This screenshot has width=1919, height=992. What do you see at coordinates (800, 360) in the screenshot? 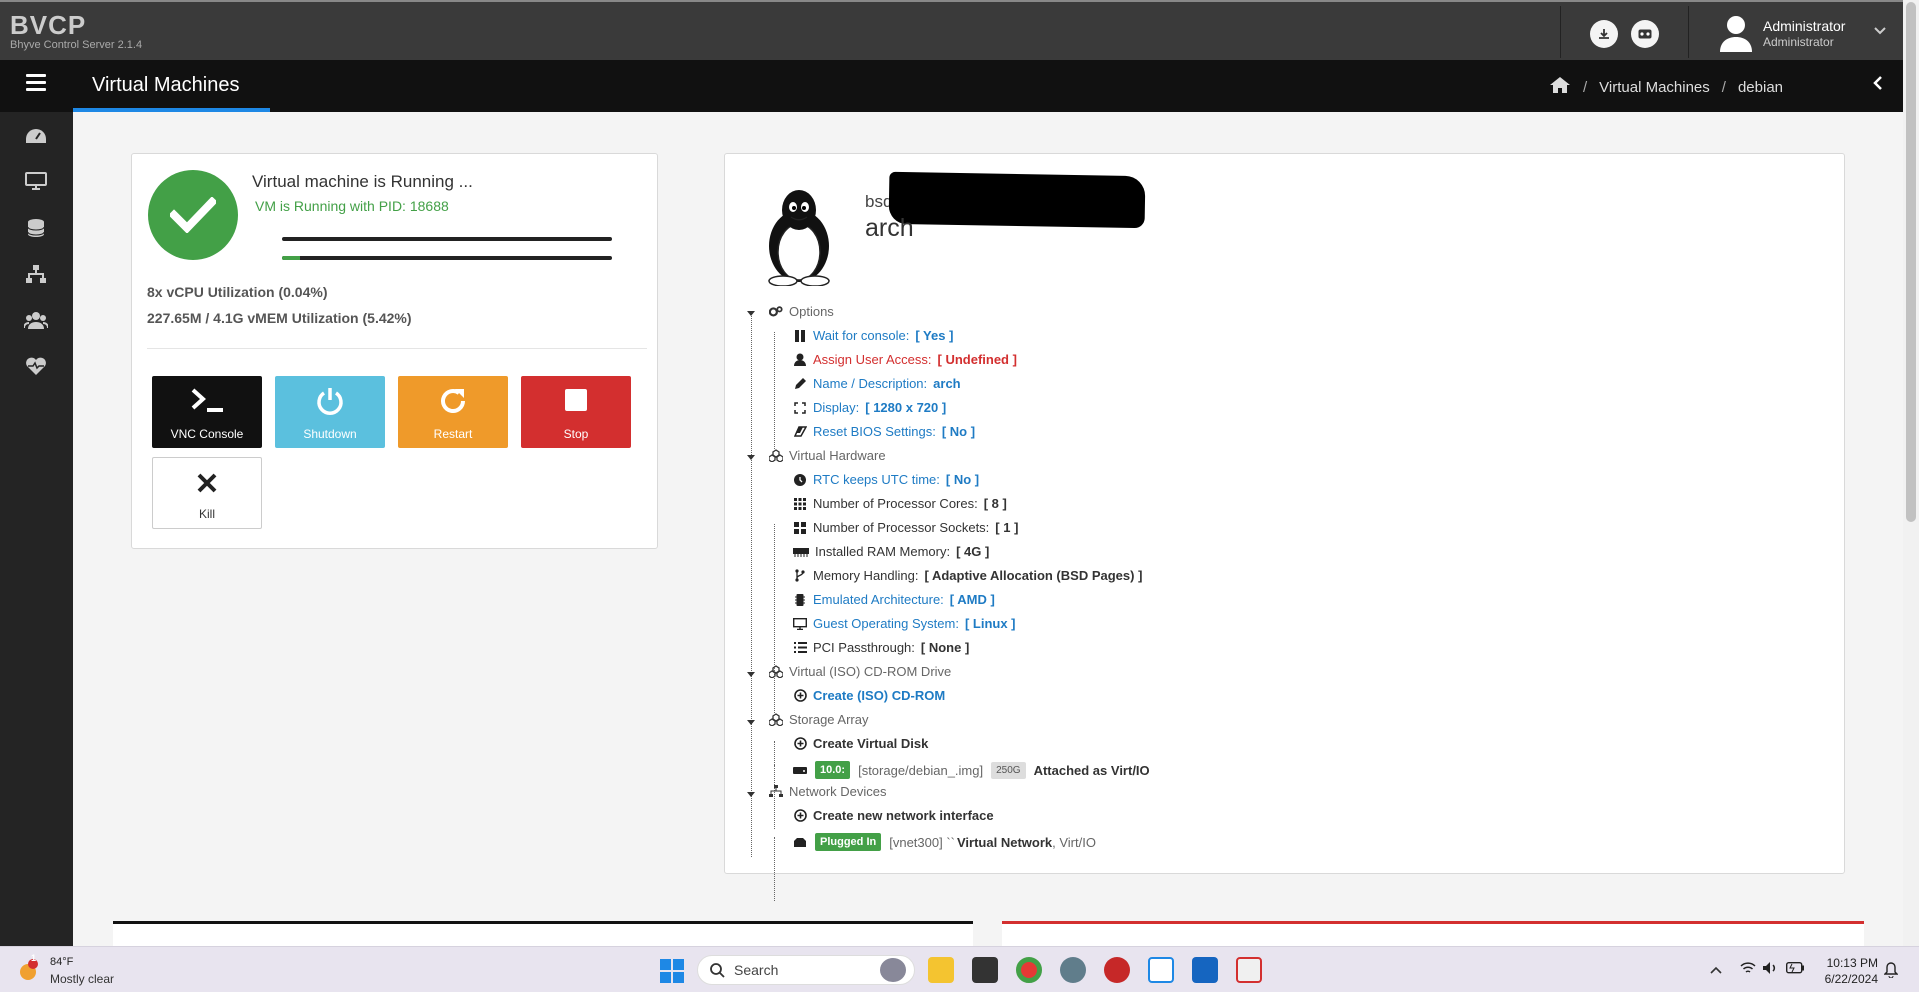
I see `user-icon` at bounding box center [800, 360].